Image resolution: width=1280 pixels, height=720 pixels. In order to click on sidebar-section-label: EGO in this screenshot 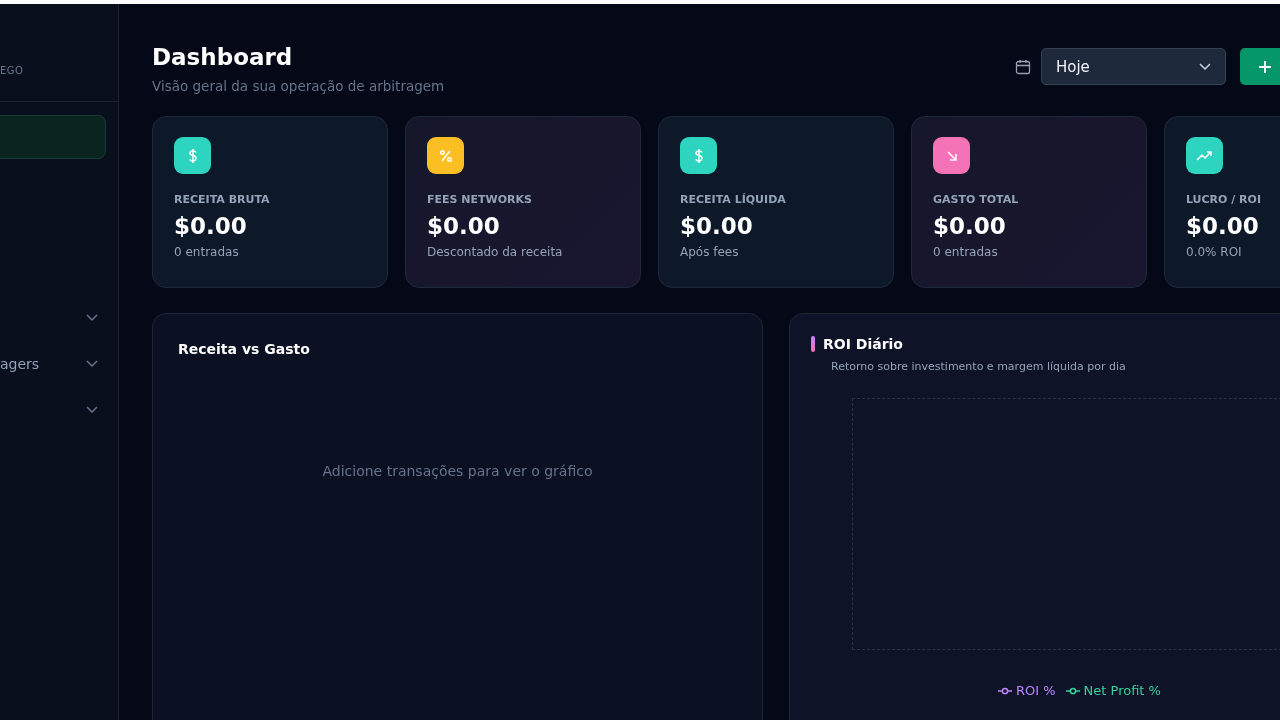, I will do `click(12, 70)`.